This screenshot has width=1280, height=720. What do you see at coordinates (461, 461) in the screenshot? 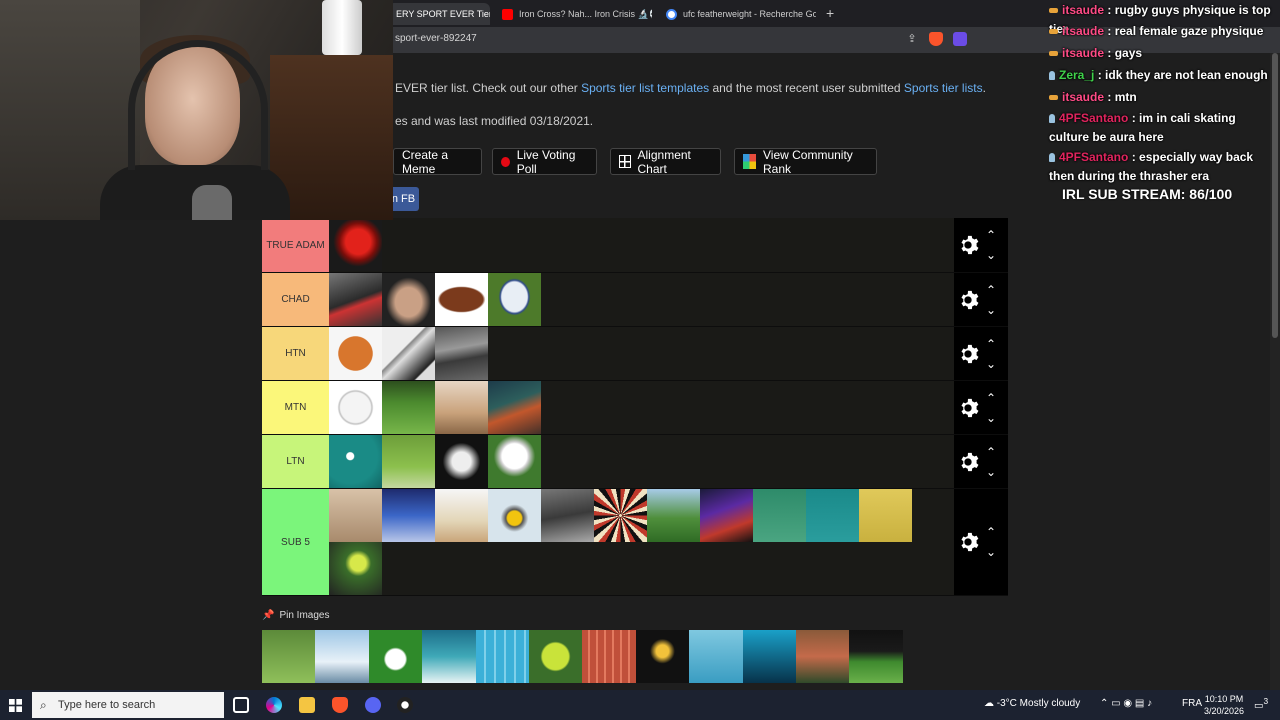
I see `fencing-tile` at bounding box center [461, 461].